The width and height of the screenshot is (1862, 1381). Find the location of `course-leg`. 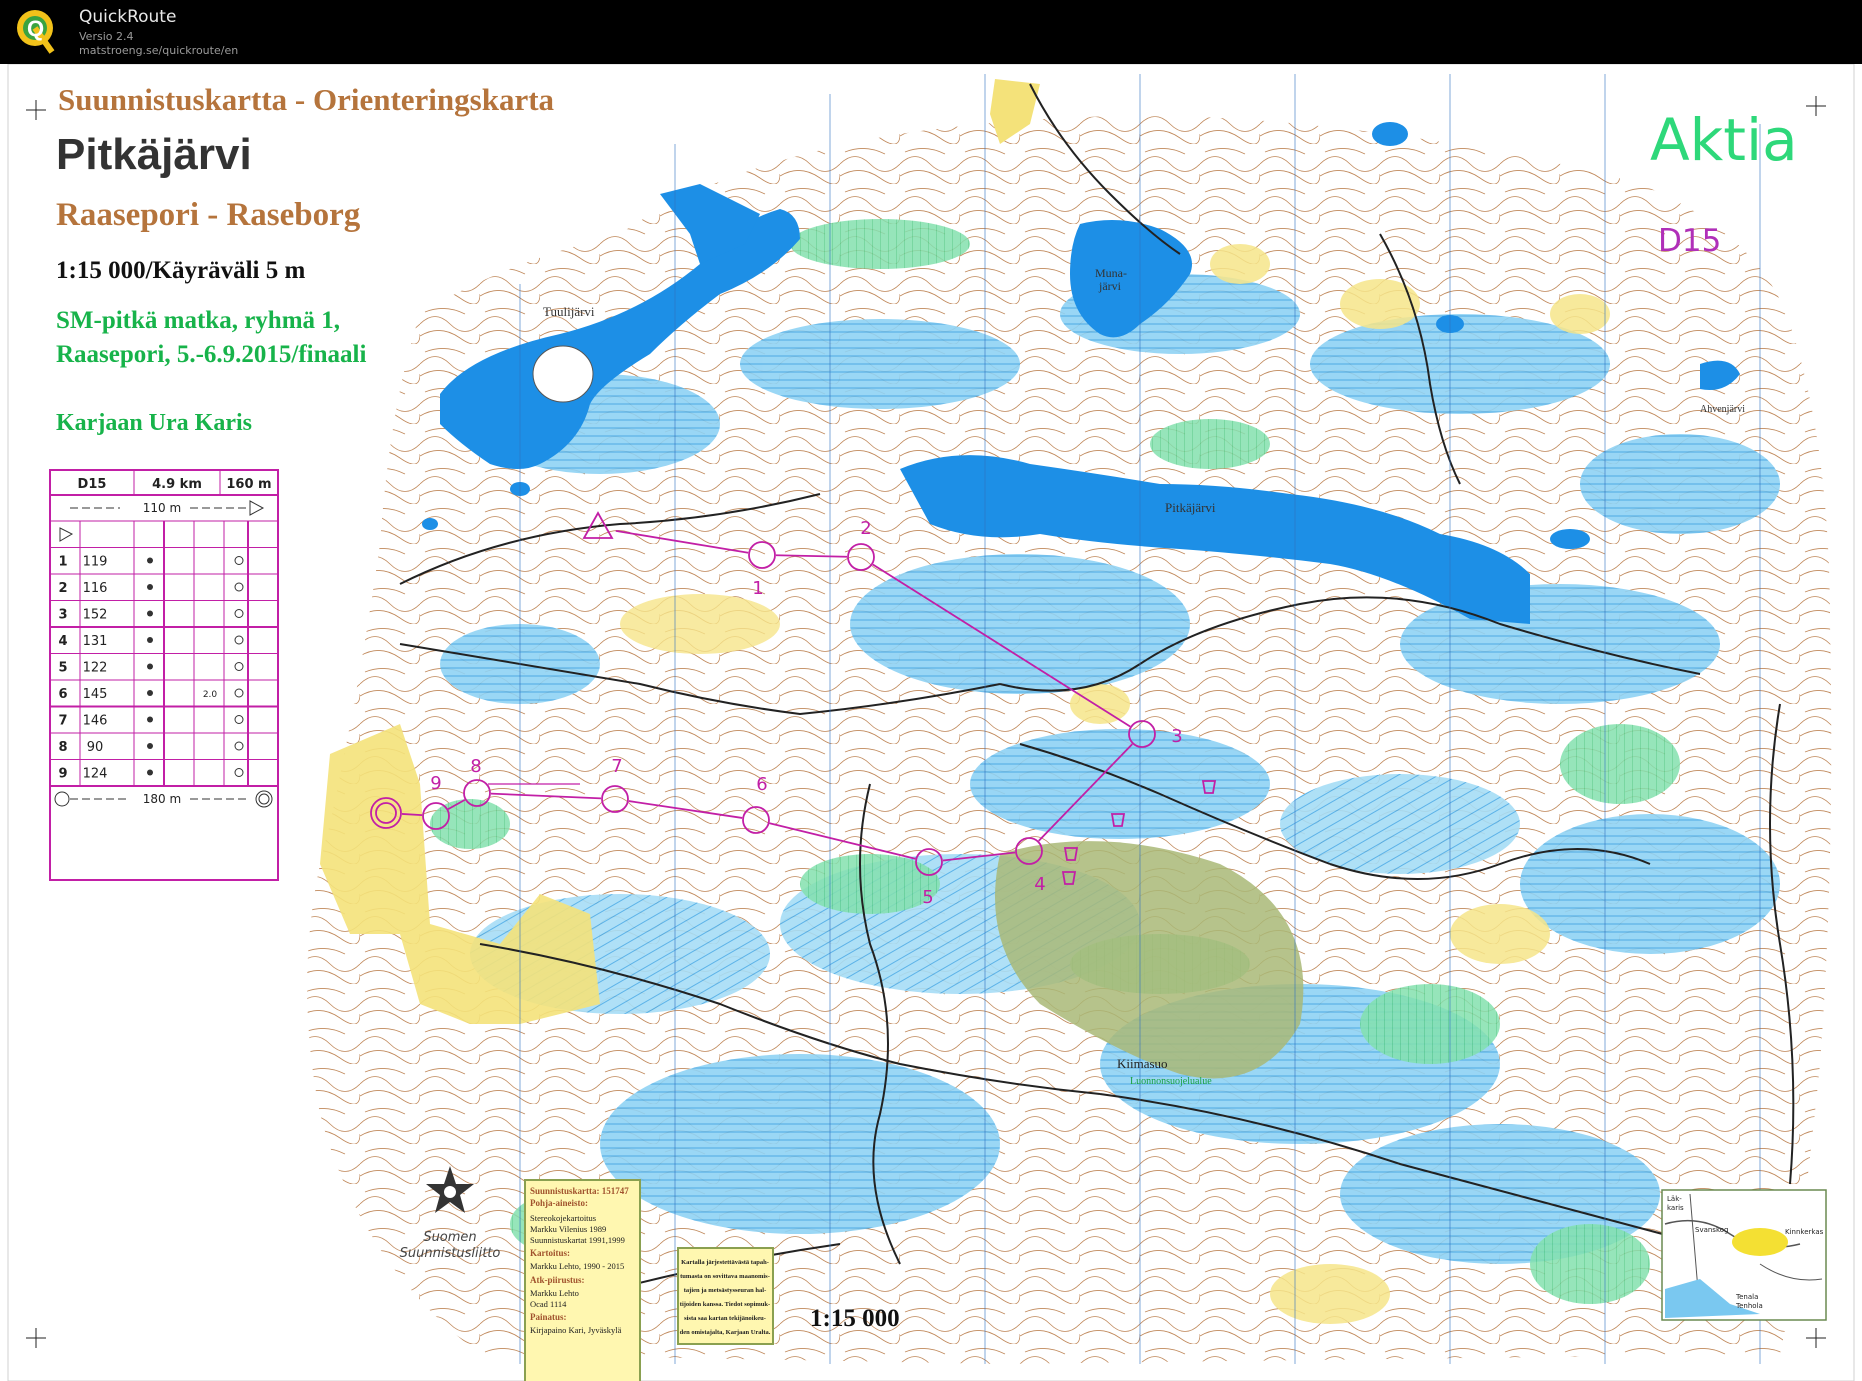

course-leg is located at coordinates (412, 815).